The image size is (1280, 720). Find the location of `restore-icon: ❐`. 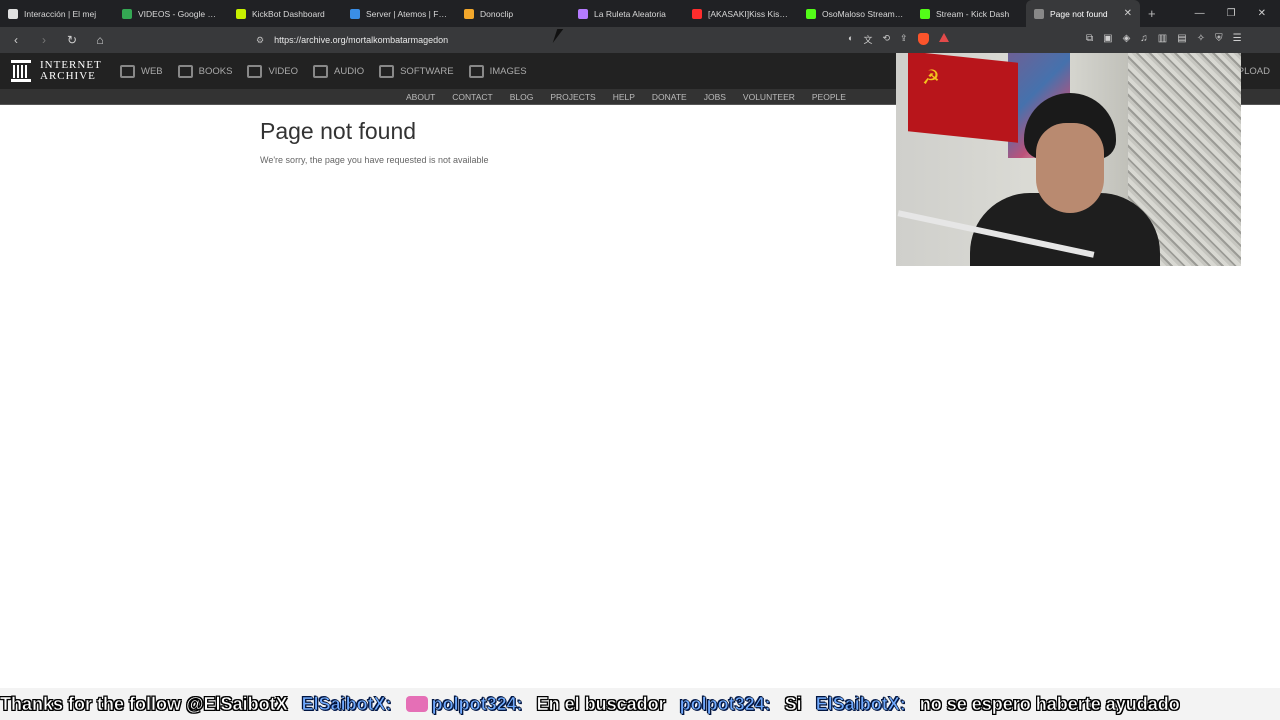

restore-icon: ❐ is located at coordinates (1231, 13).